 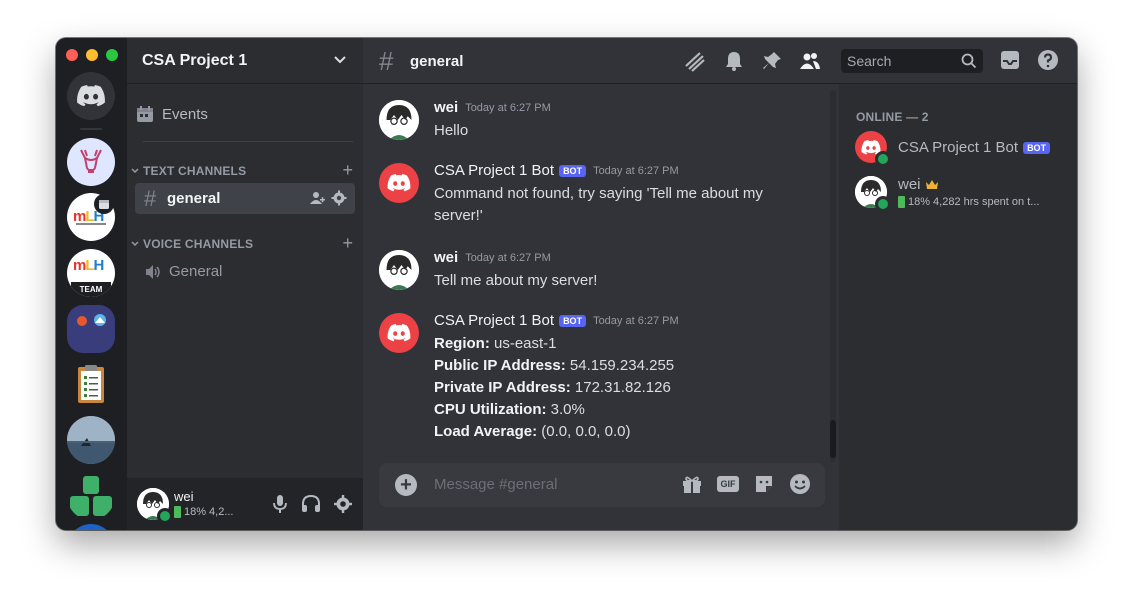 I want to click on field-value: (0.0, 0.0, 0.0), so click(x=584, y=431).